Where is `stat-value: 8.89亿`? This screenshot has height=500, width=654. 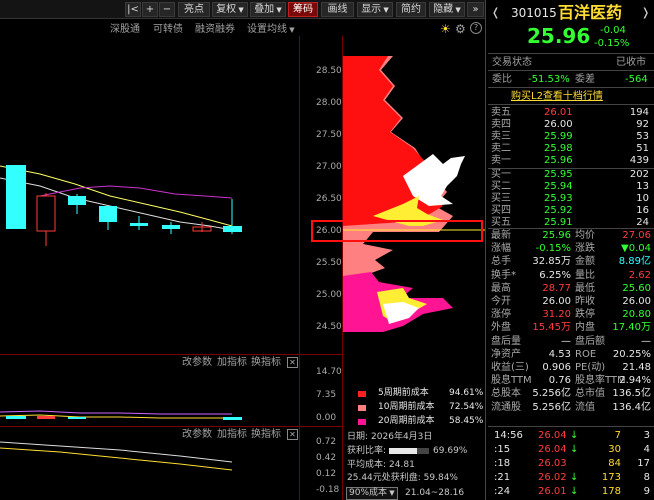
stat-value: 8.89亿 is located at coordinates (634, 262).